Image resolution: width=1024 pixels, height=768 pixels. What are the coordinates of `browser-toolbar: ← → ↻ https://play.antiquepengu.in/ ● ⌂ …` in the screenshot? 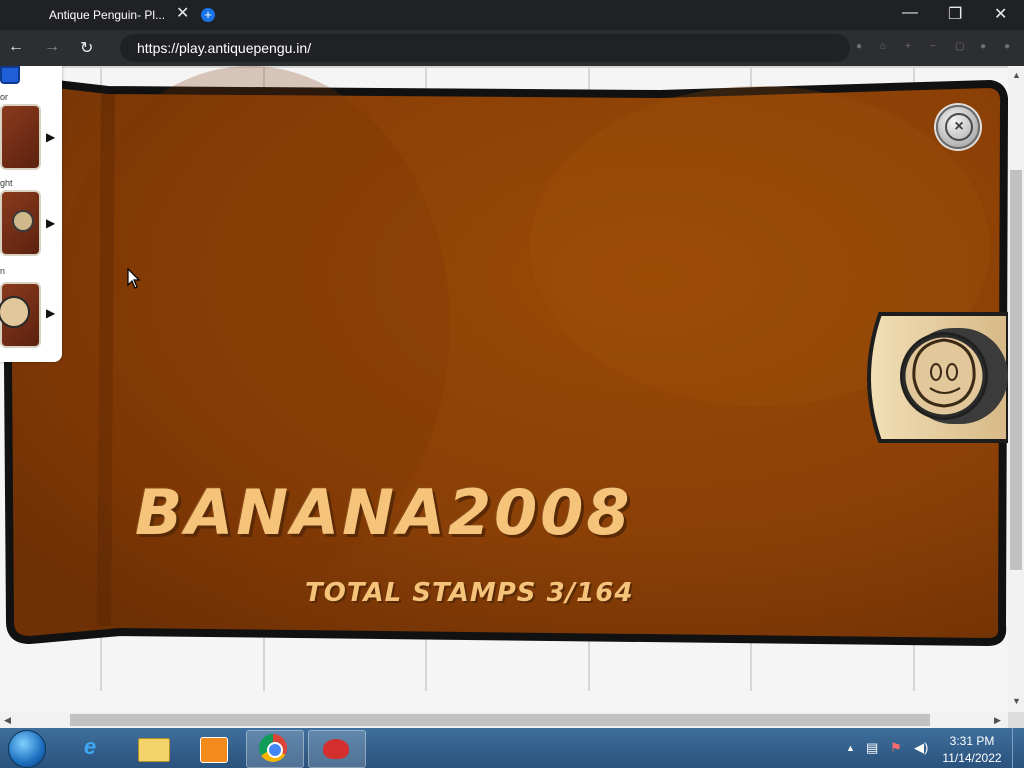 It's located at (512, 48).